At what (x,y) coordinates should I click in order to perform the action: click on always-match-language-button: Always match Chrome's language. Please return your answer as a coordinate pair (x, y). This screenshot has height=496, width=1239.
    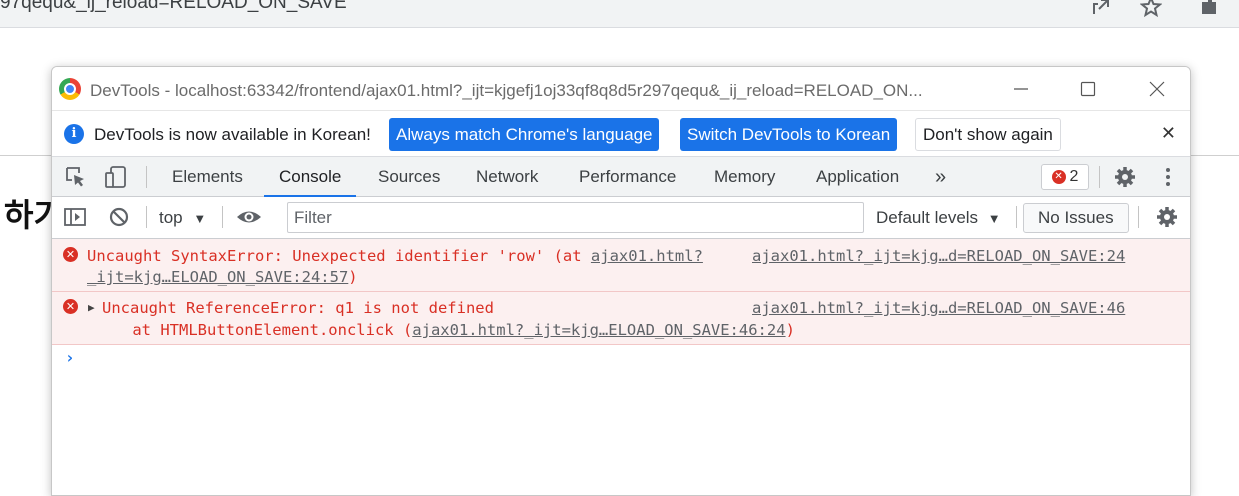
    Looking at the image, I should click on (524, 134).